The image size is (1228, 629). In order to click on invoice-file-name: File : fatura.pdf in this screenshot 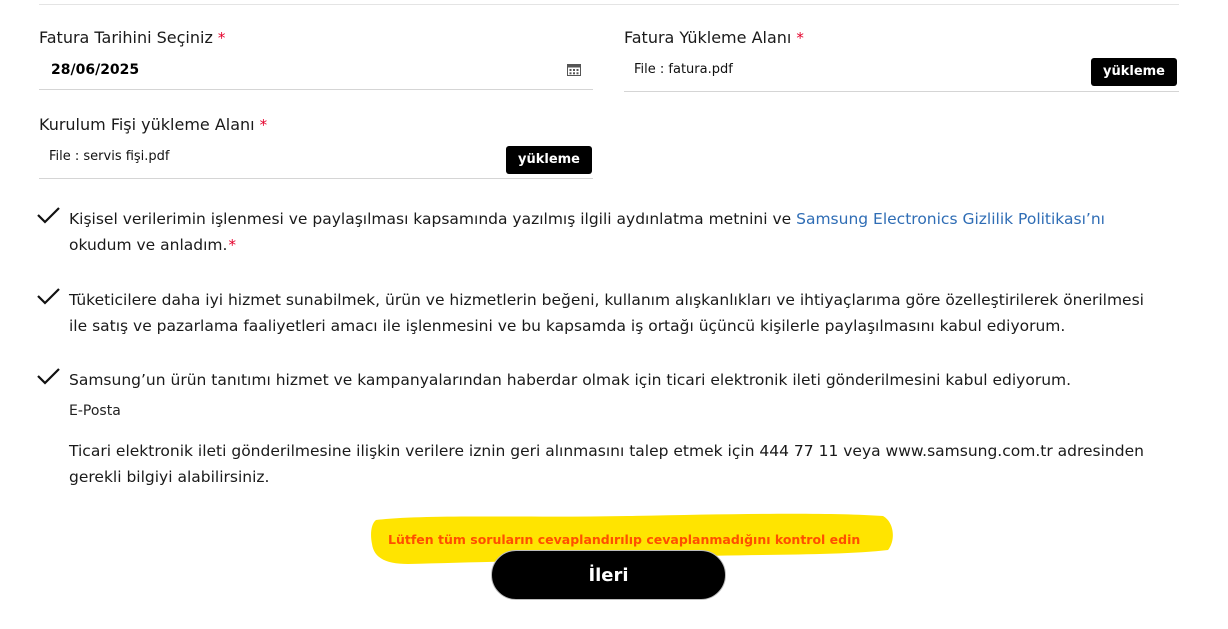, I will do `click(683, 69)`.